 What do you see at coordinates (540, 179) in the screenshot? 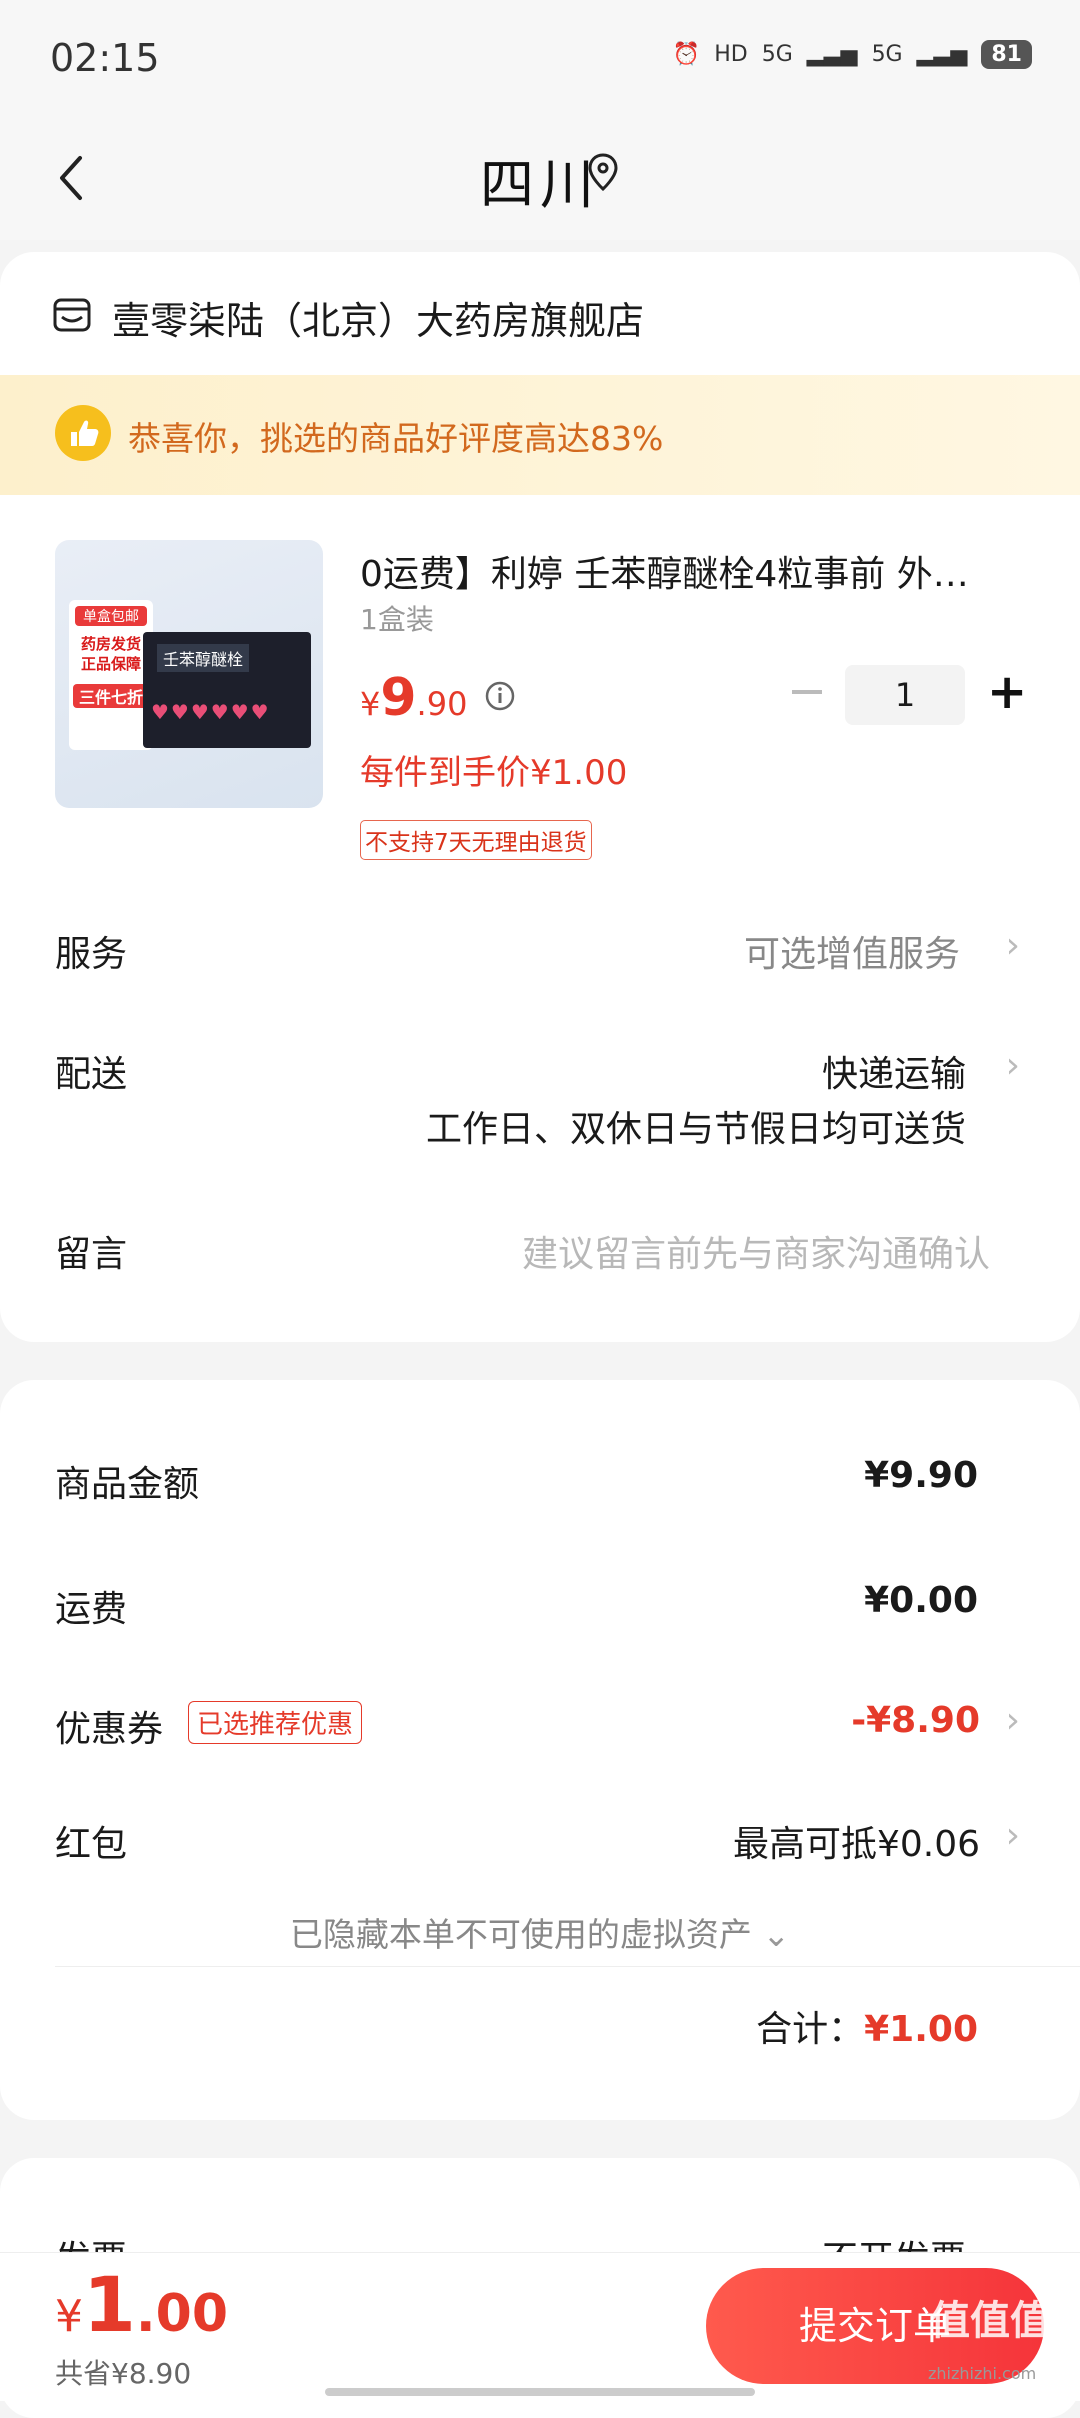
I see `page-title: 四川` at bounding box center [540, 179].